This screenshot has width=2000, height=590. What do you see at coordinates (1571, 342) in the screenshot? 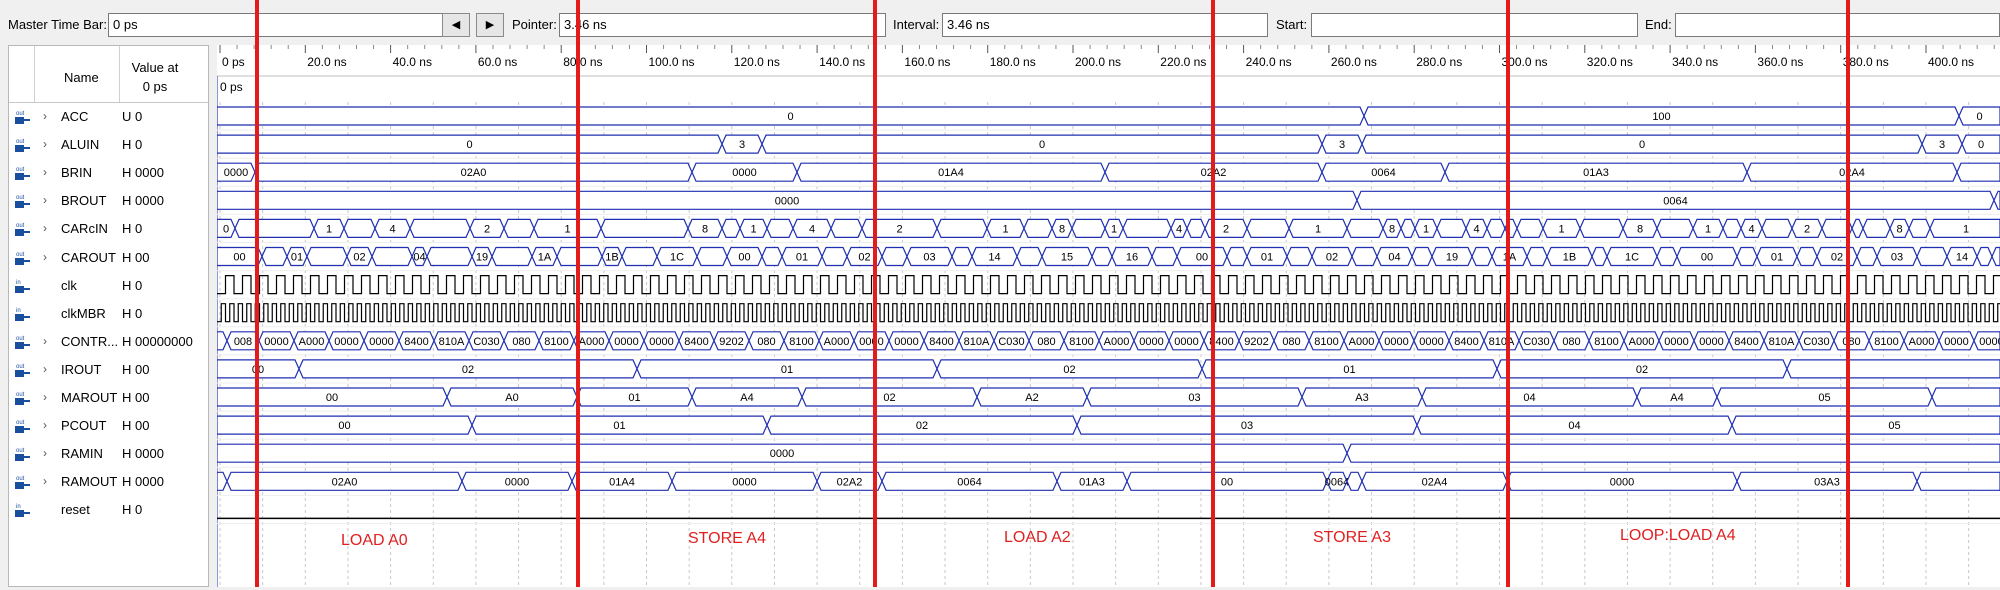
I see `bus-value-label: 080` at bounding box center [1571, 342].